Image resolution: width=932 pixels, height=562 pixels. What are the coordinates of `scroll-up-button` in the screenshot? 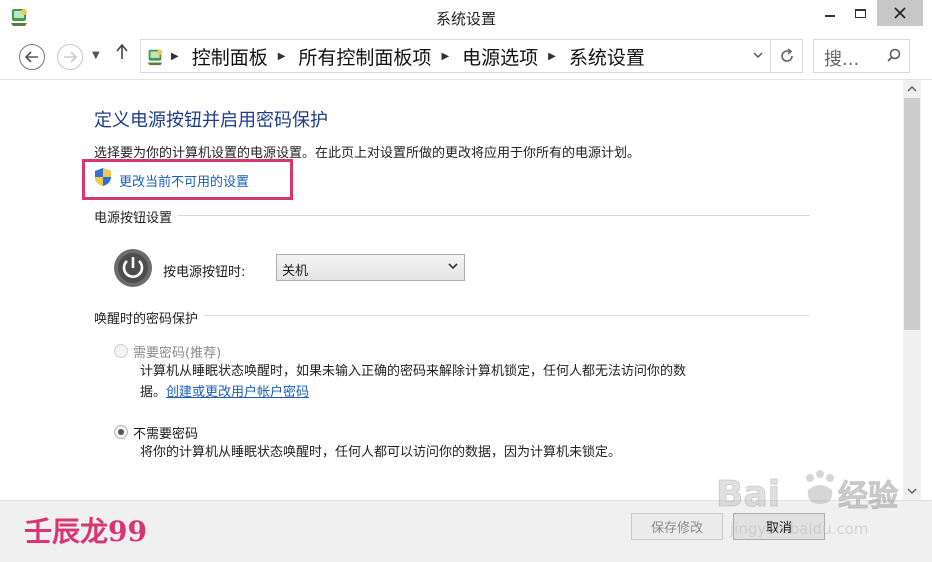 It's located at (912, 89).